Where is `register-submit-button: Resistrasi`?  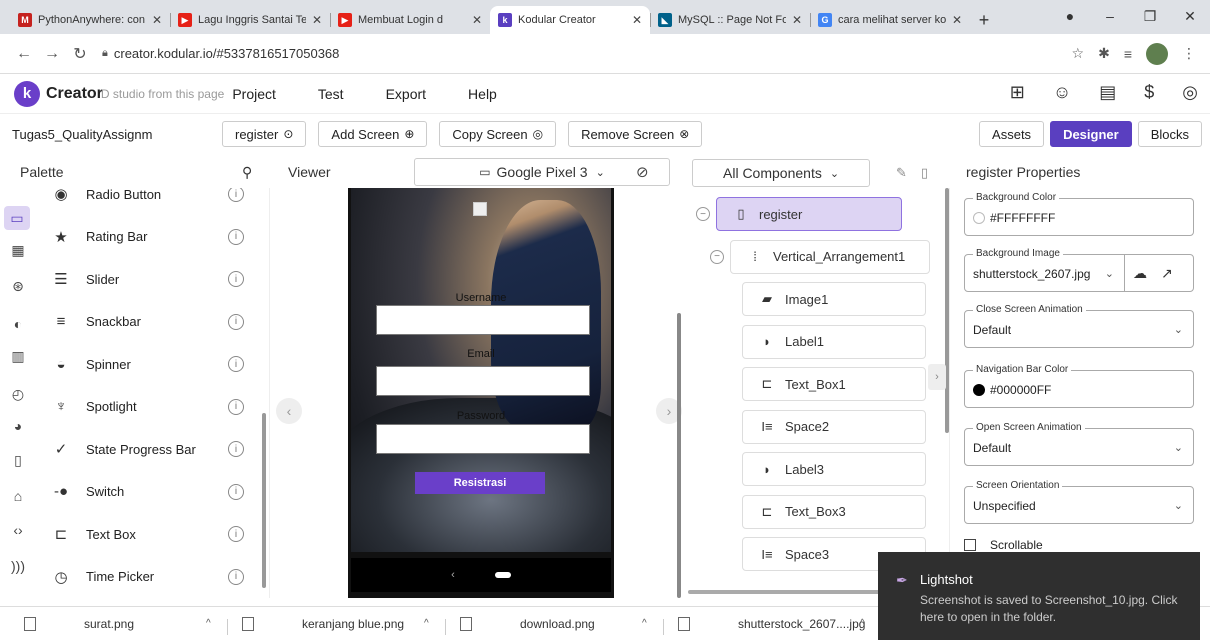
register-submit-button: Resistrasi is located at coordinates (480, 483).